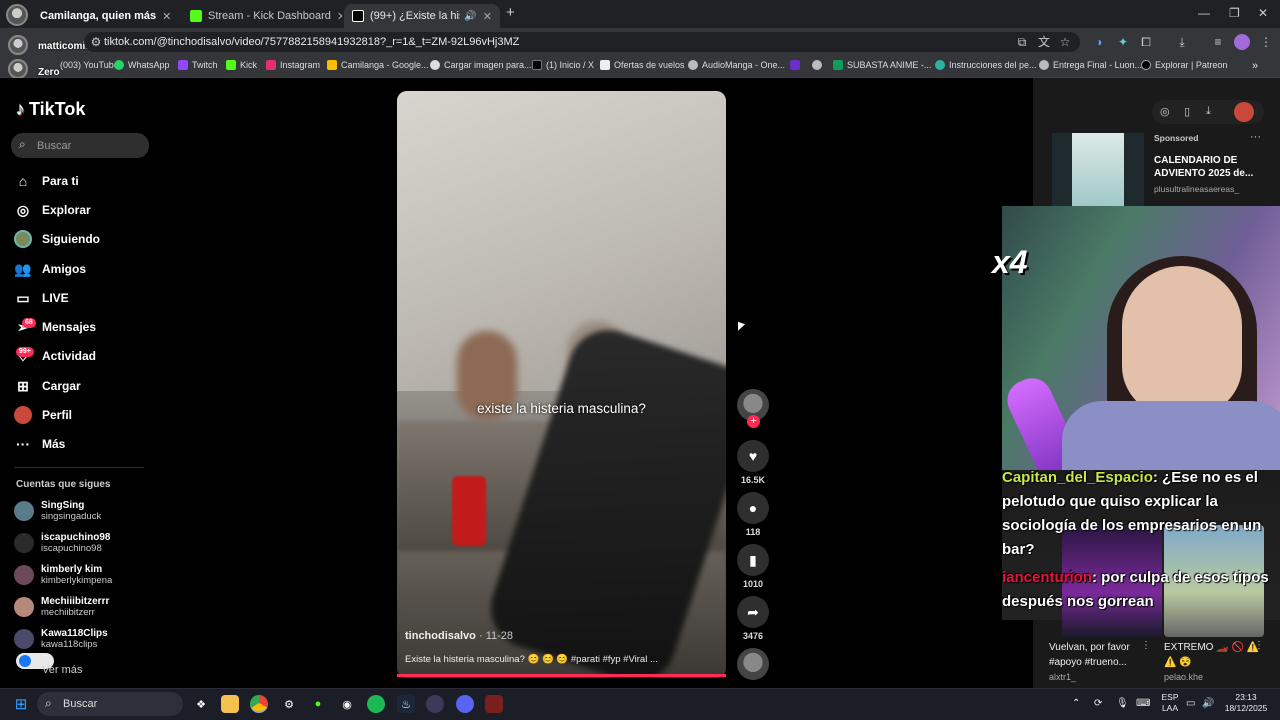  What do you see at coordinates (21, 704) in the screenshot?
I see `windows-start-icon: ⊞` at bounding box center [21, 704].